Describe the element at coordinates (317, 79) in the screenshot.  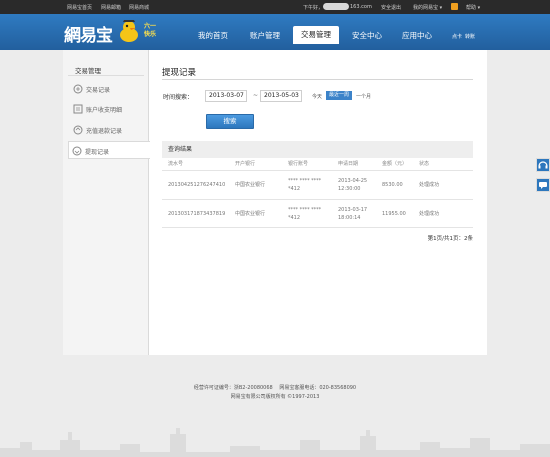
I see `title-divider` at that location.